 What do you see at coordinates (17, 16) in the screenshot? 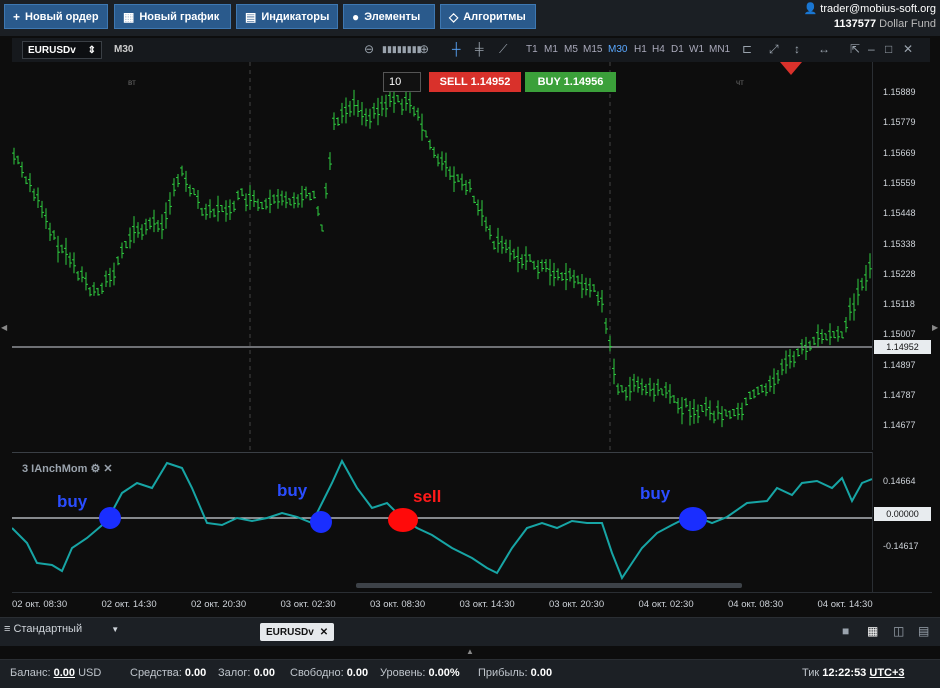
I see `plus-icon: +` at bounding box center [17, 16].